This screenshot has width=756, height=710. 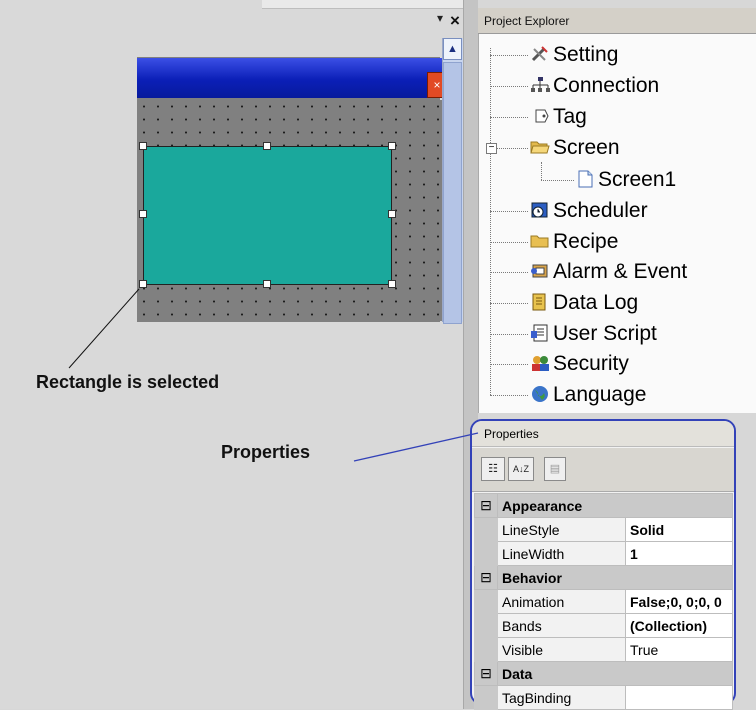 What do you see at coordinates (416, 447) in the screenshot?
I see `properties-callout-line` at bounding box center [416, 447].